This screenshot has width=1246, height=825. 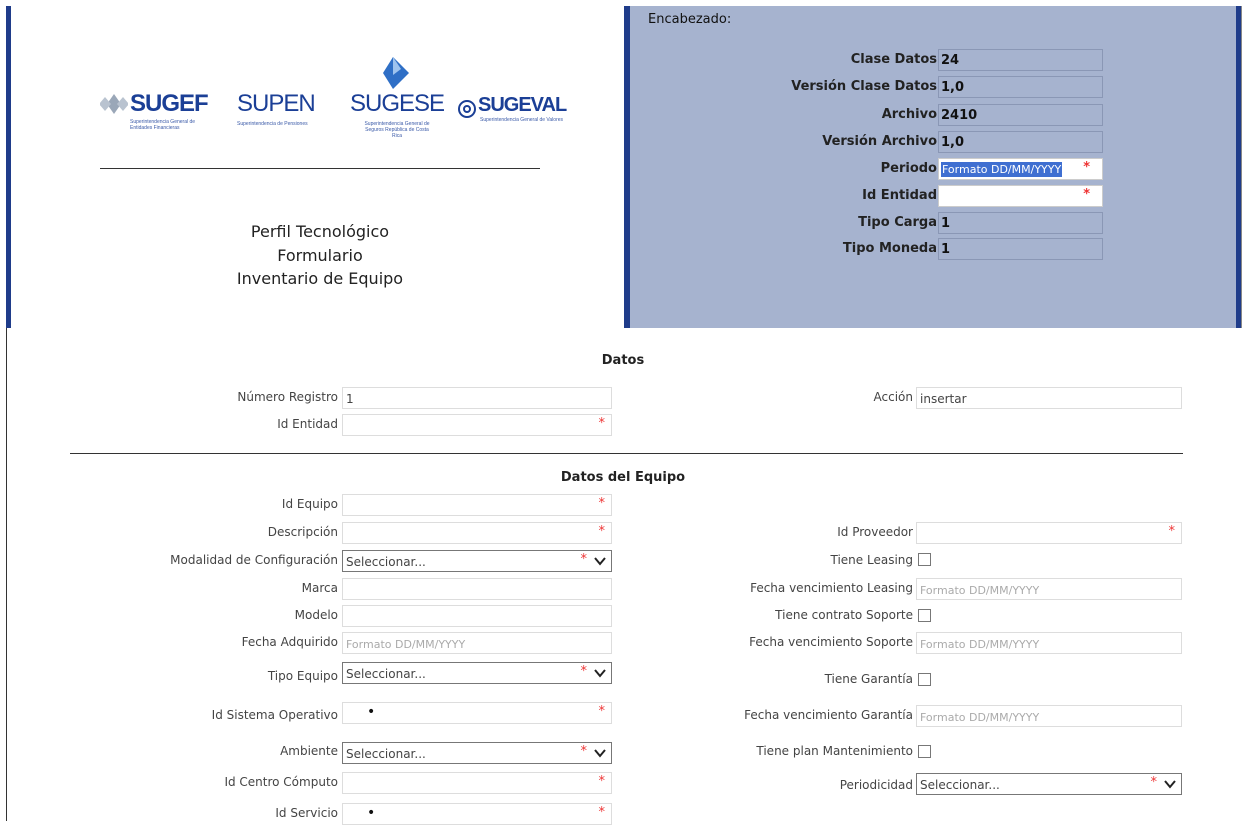 I want to click on sugeval-swirl-icon, so click(x=467, y=109).